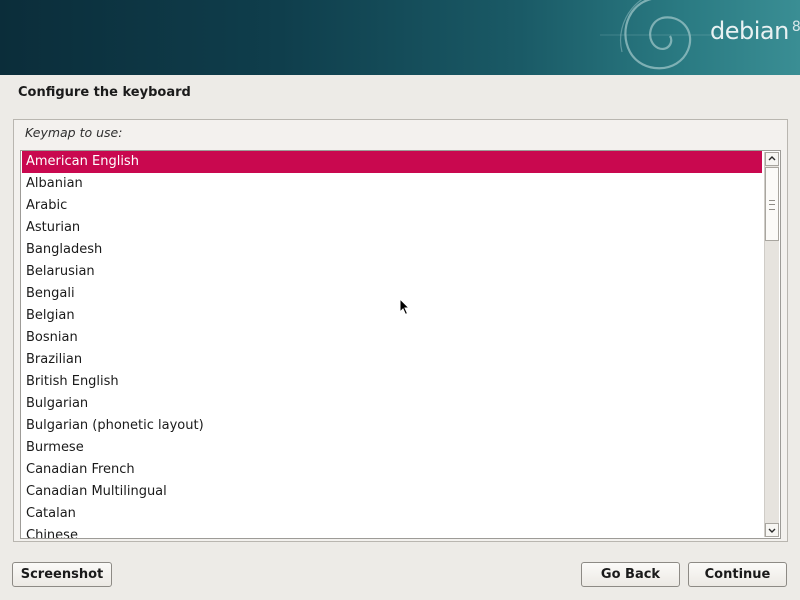  Describe the element at coordinates (392, 184) in the screenshot. I see `list-item: Albanian` at that location.